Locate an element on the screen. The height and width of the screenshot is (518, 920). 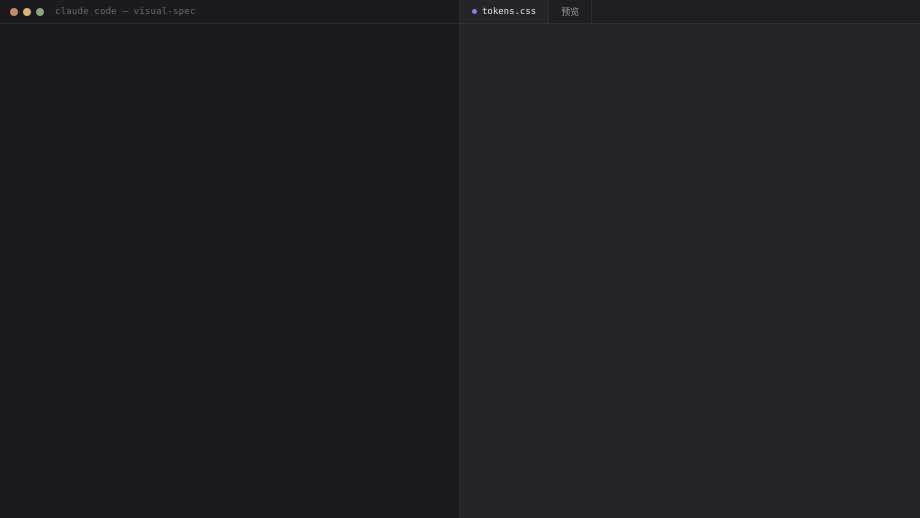
tab-preview: 预览 is located at coordinates (571, 11).